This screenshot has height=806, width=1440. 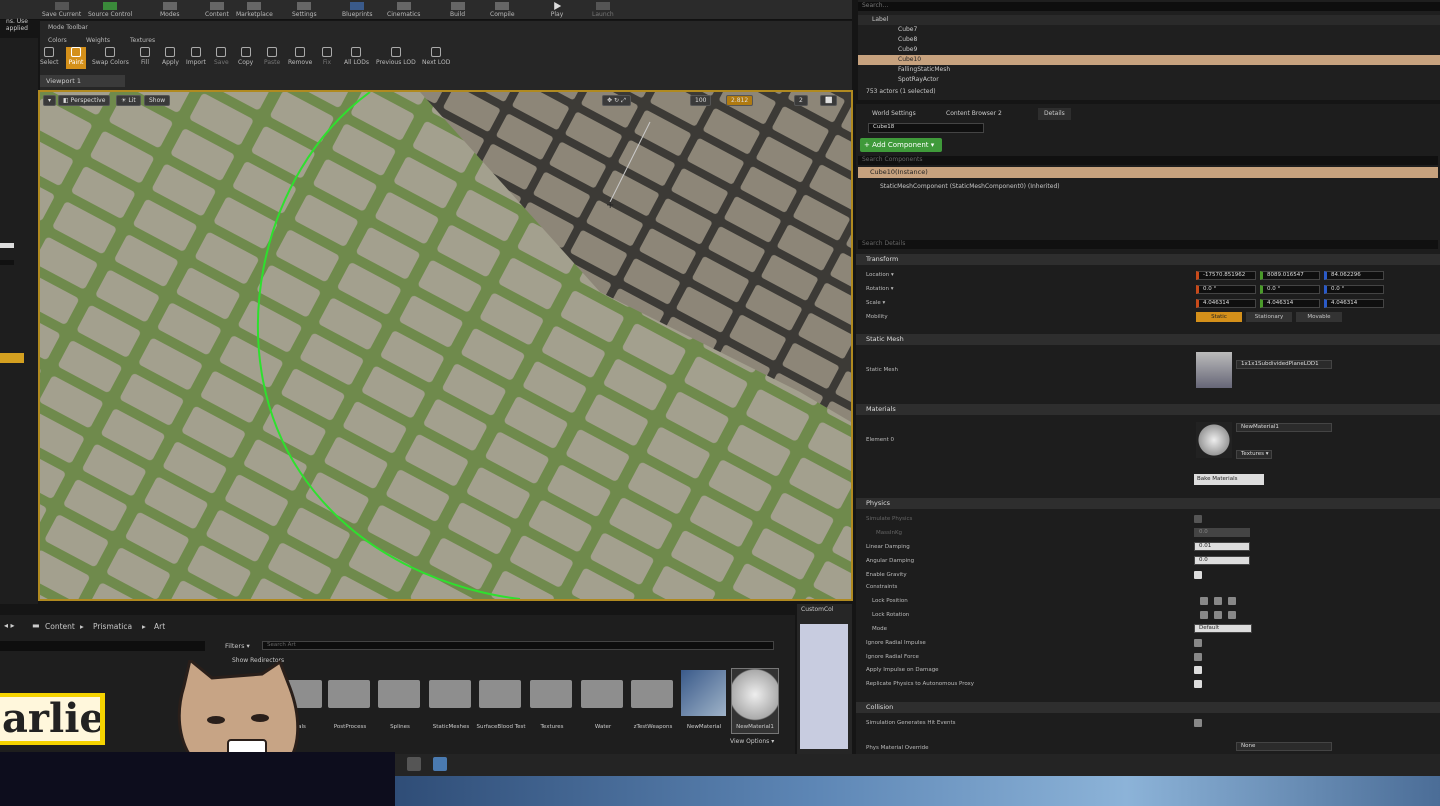 What do you see at coordinates (1218, 601) in the screenshot?
I see `lock-position-y` at bounding box center [1218, 601].